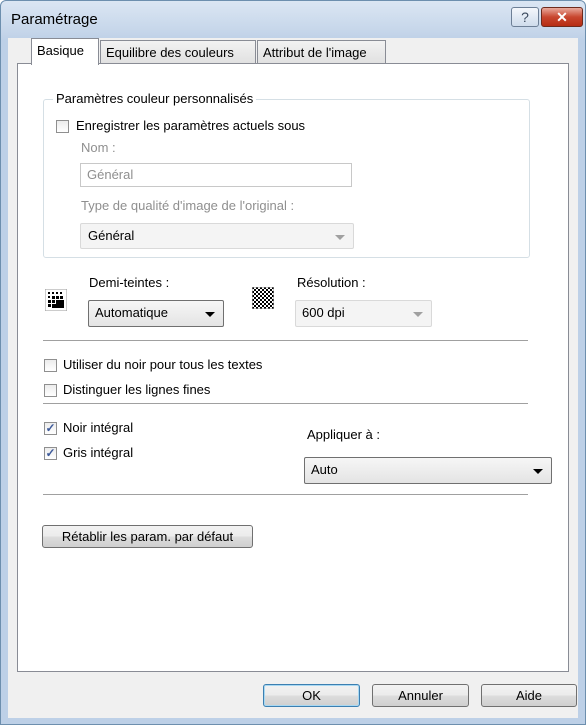  I want to click on ok-button: OK, so click(311, 695).